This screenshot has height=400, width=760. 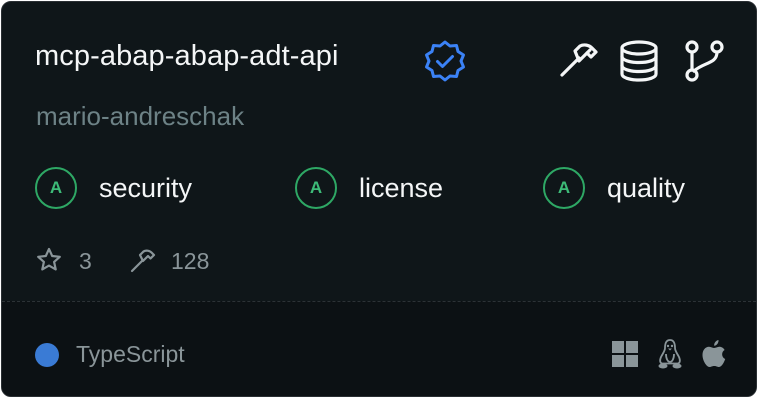 I want to click on repo-name: mcp-abap-abap-adt-api, so click(x=187, y=56).